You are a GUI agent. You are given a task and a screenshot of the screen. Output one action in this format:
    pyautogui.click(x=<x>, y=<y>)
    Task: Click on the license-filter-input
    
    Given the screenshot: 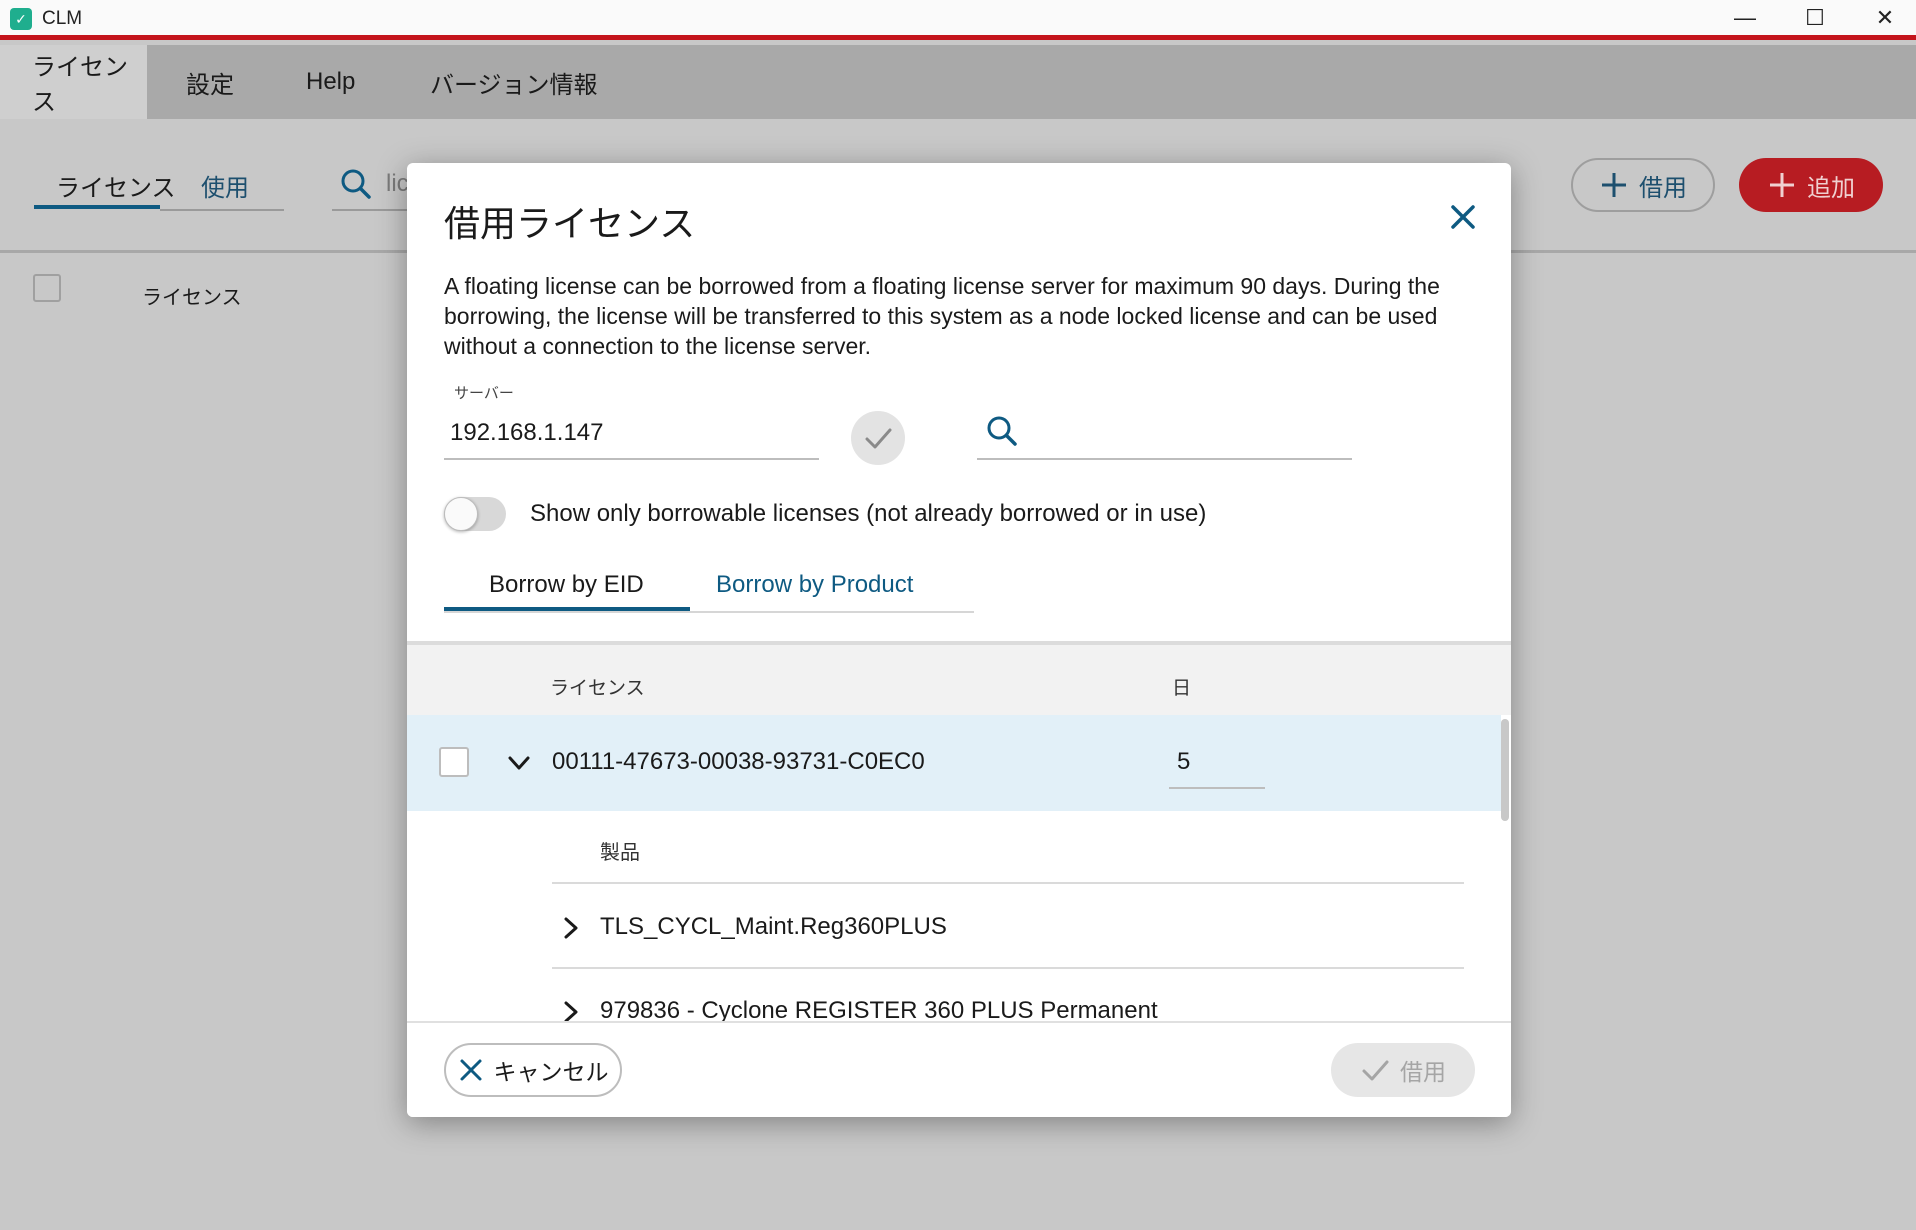 What is the action you would take?
    pyautogui.click(x=1189, y=431)
    